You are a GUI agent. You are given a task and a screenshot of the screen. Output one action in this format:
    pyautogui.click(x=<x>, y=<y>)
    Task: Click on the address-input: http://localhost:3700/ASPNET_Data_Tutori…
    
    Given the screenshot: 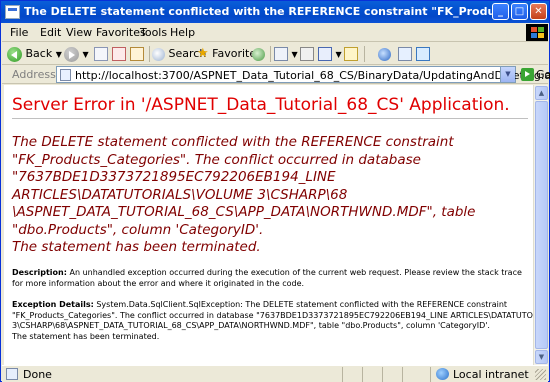 What is the action you would take?
    pyautogui.click(x=303, y=74)
    